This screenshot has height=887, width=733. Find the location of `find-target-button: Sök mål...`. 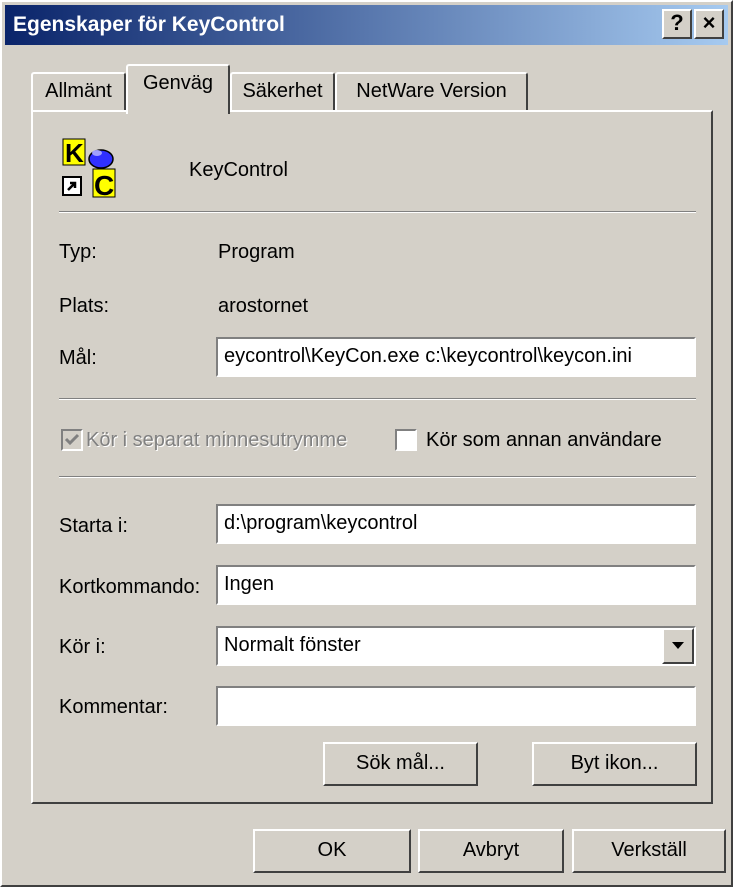

find-target-button: Sök mål... is located at coordinates (400, 764).